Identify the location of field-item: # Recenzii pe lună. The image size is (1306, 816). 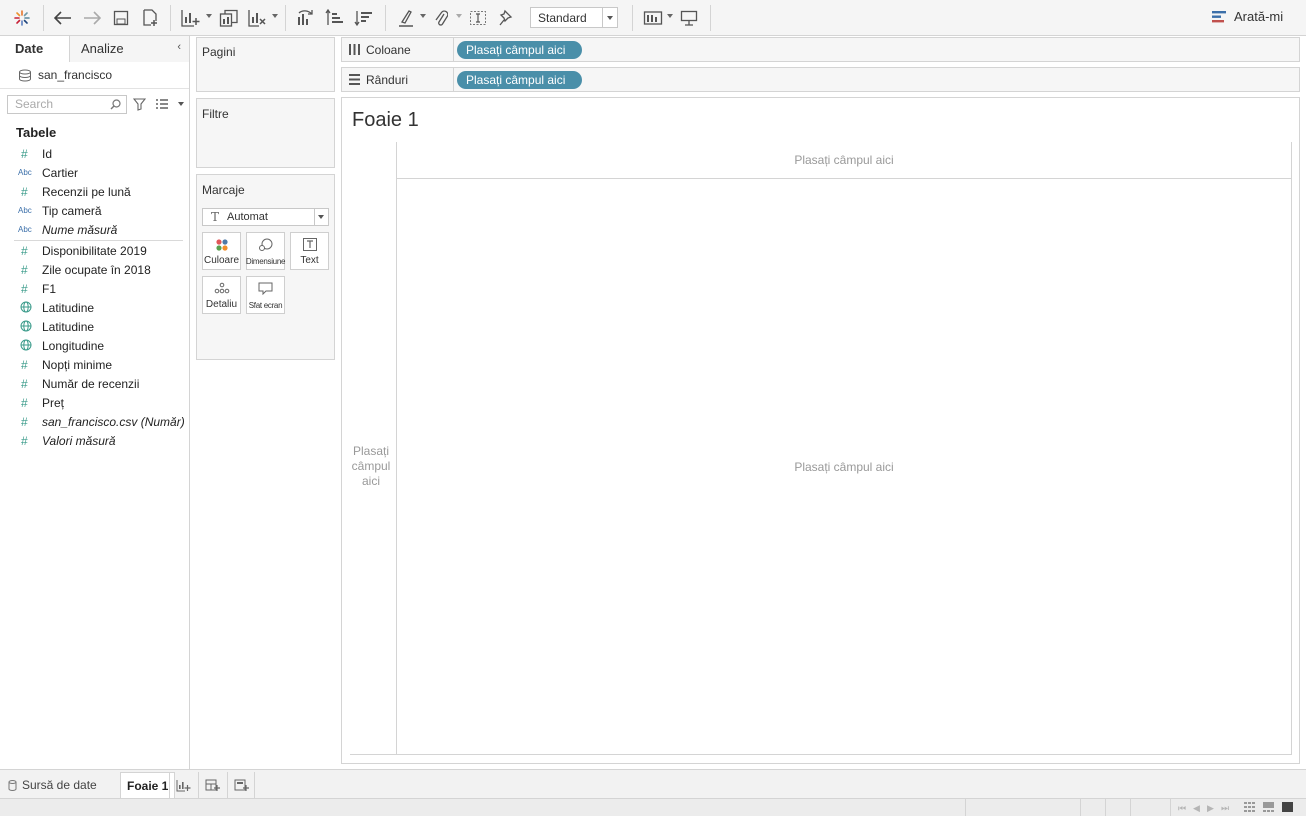
(94, 191).